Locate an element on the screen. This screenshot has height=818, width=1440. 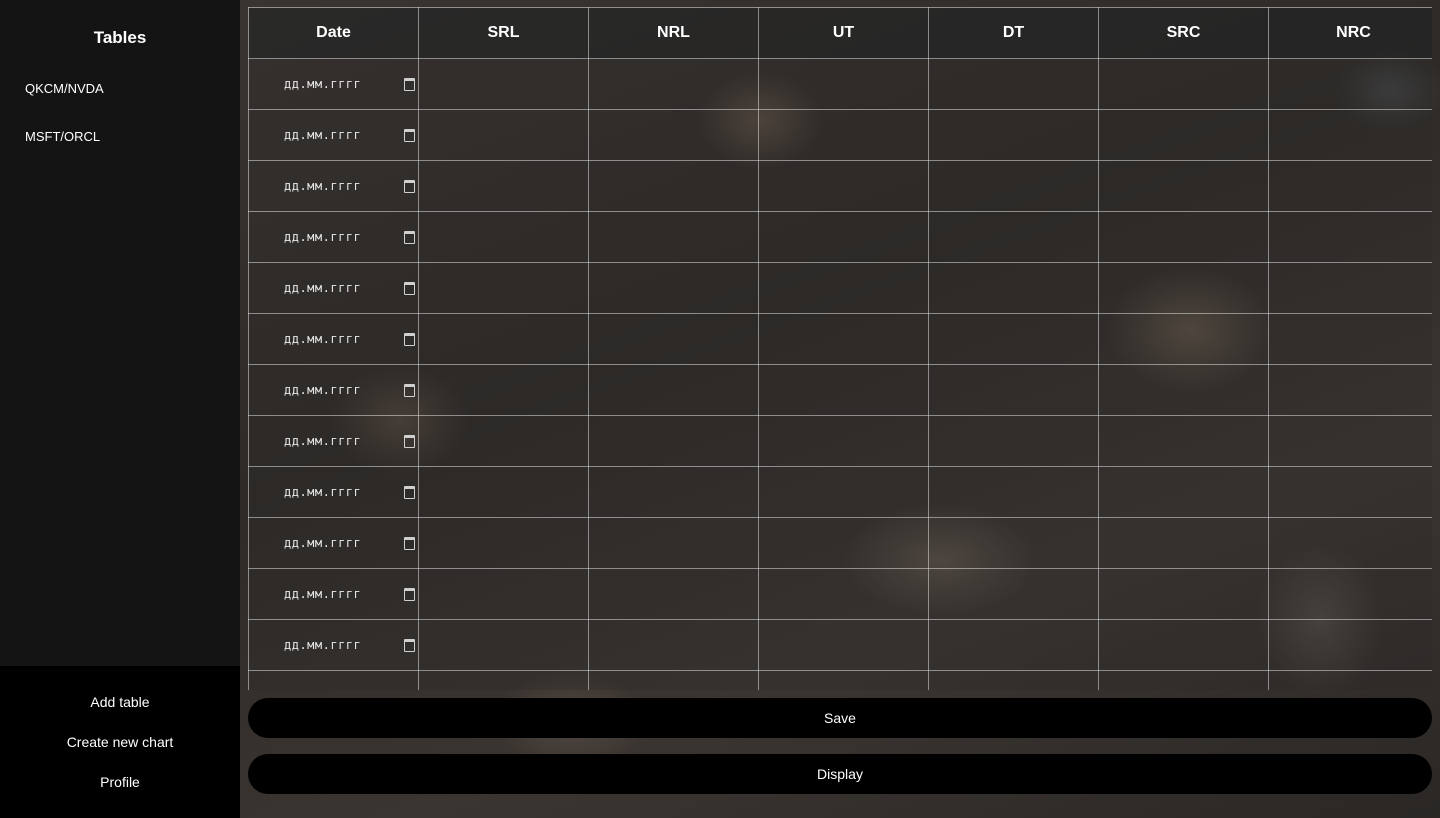
profile-link: Profile is located at coordinates (120, 782).